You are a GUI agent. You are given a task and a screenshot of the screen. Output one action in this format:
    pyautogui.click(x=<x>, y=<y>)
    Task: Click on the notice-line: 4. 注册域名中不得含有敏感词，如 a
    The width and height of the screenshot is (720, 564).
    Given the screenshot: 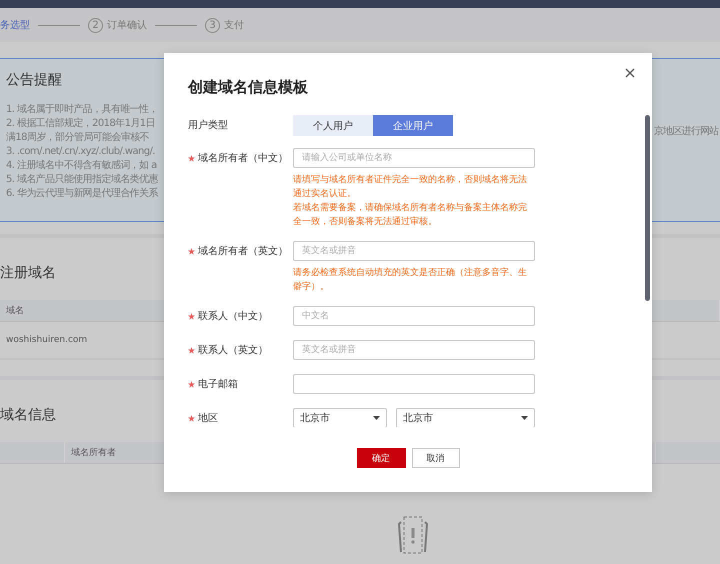 What is the action you would take?
    pyautogui.click(x=81, y=166)
    